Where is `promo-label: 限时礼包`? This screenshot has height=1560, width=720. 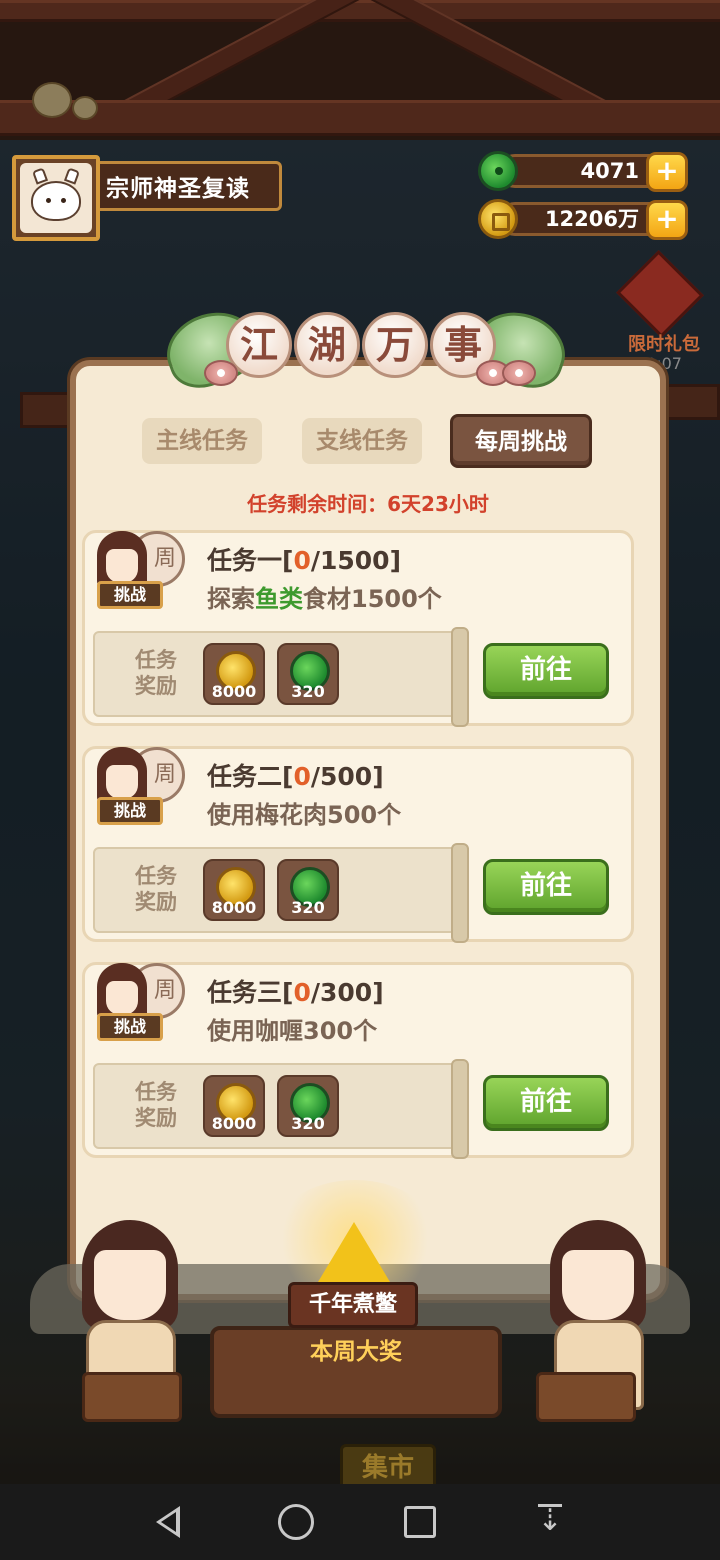 promo-label: 限时礼包 is located at coordinates (664, 344).